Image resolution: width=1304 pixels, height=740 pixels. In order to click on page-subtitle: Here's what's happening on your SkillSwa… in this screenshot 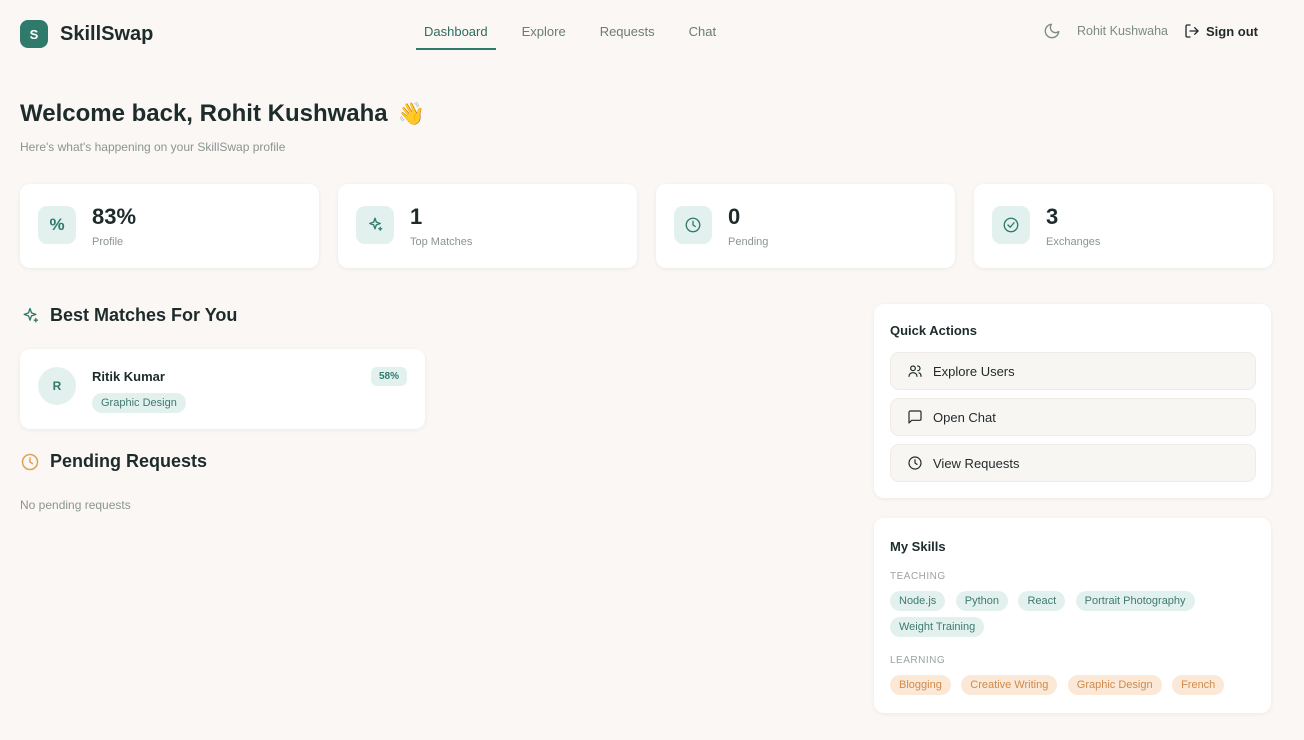, I will do `click(153, 147)`.